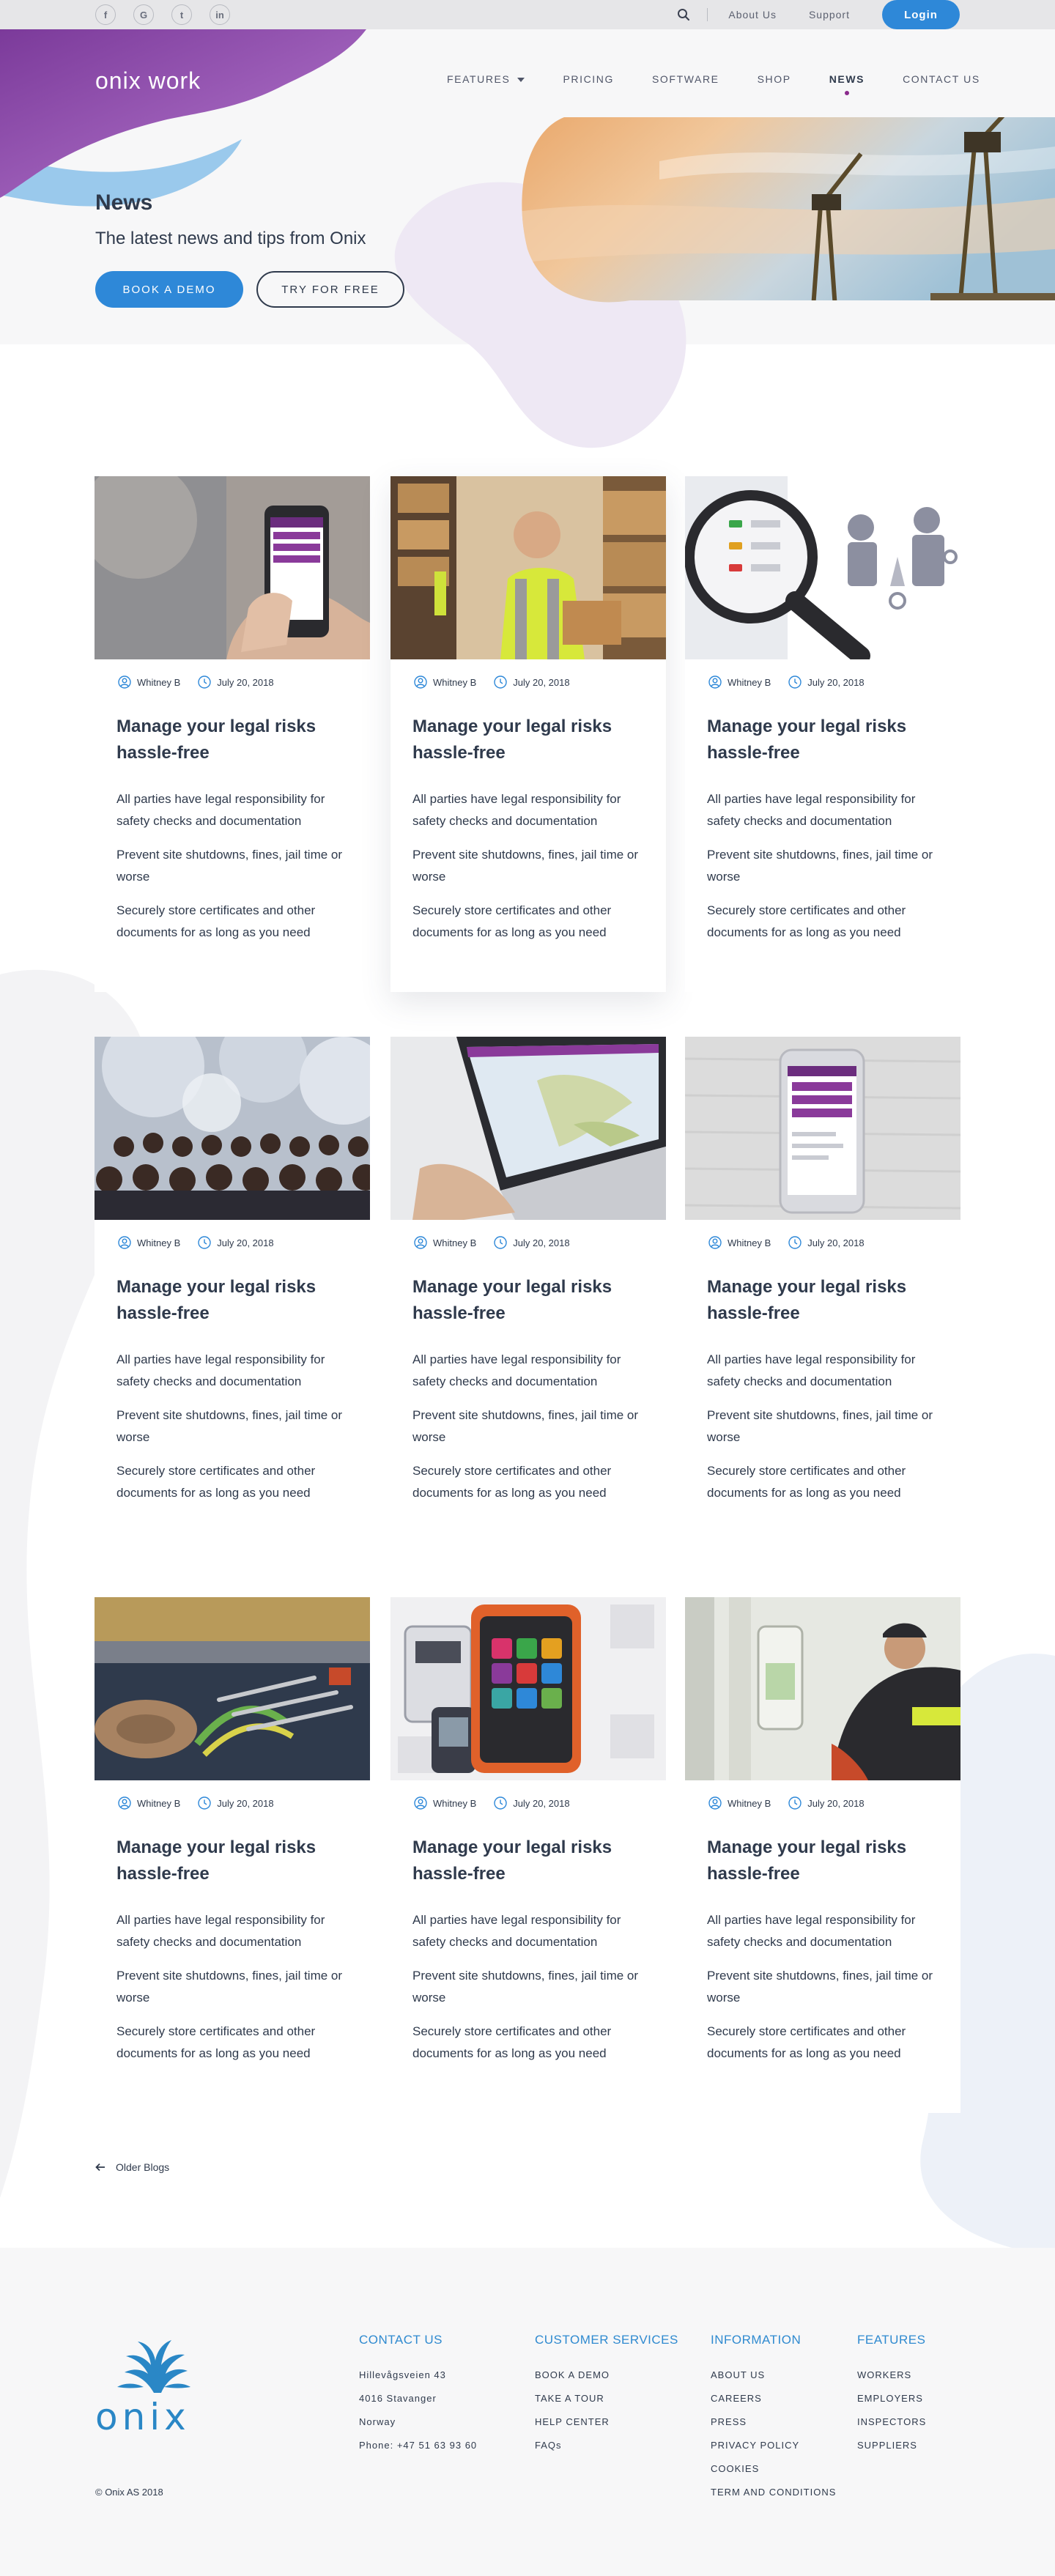 This screenshot has width=1055, height=2576. Describe the element at coordinates (822, 1128) in the screenshot. I see `phone-on-wood-image` at that location.